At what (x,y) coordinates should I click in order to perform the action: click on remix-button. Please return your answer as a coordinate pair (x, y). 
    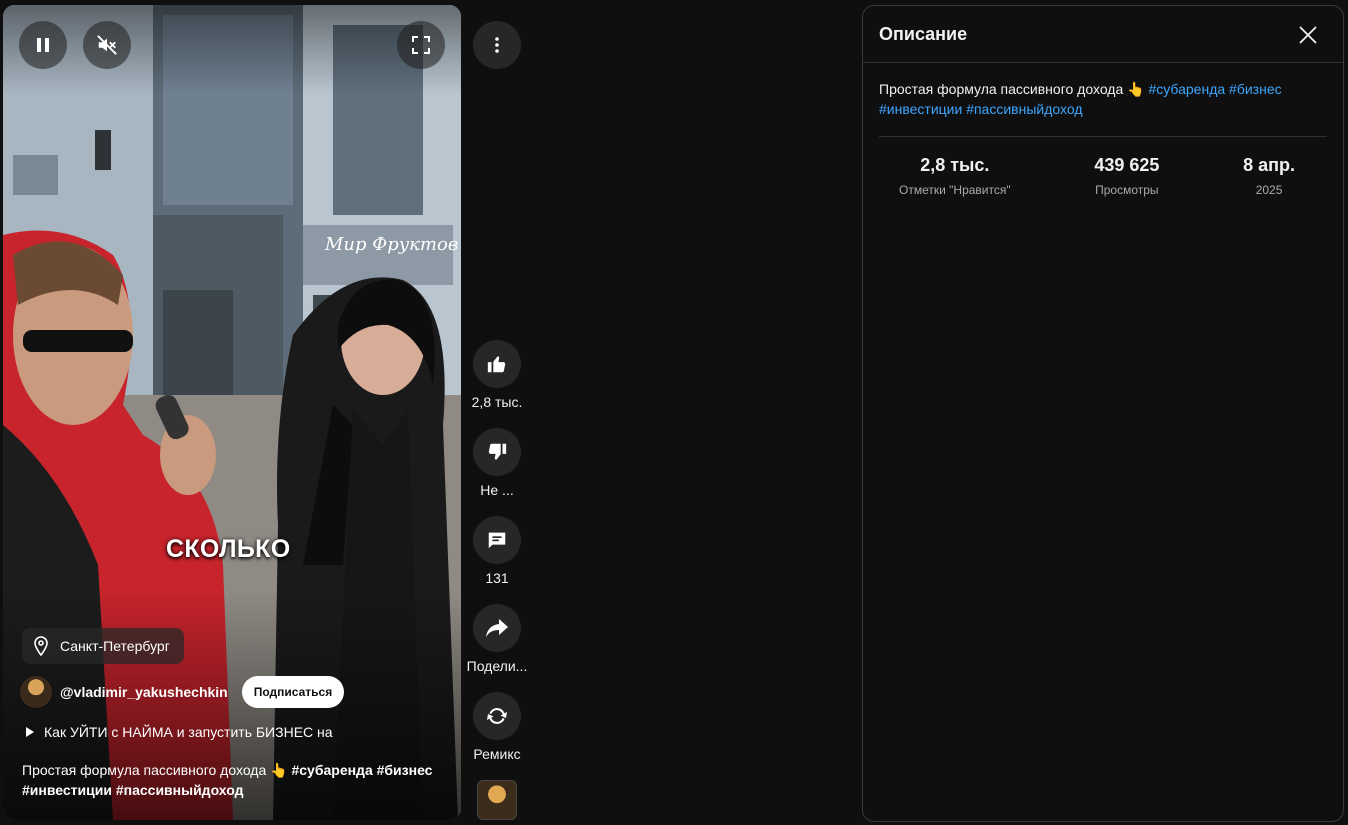
    Looking at the image, I should click on (497, 716).